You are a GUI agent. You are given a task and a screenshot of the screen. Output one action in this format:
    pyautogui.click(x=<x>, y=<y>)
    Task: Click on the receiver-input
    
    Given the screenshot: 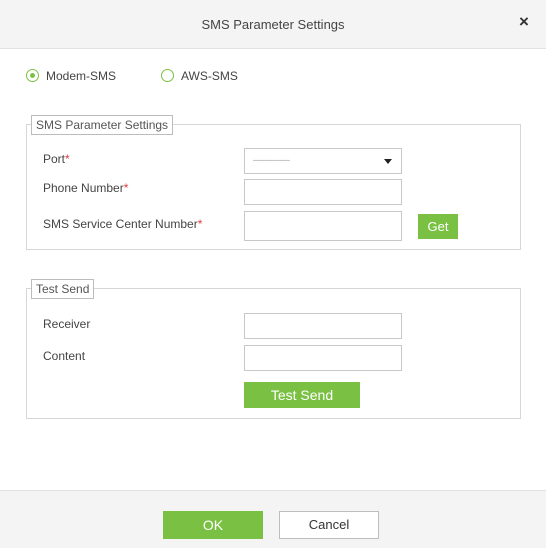 What is the action you would take?
    pyautogui.click(x=323, y=326)
    